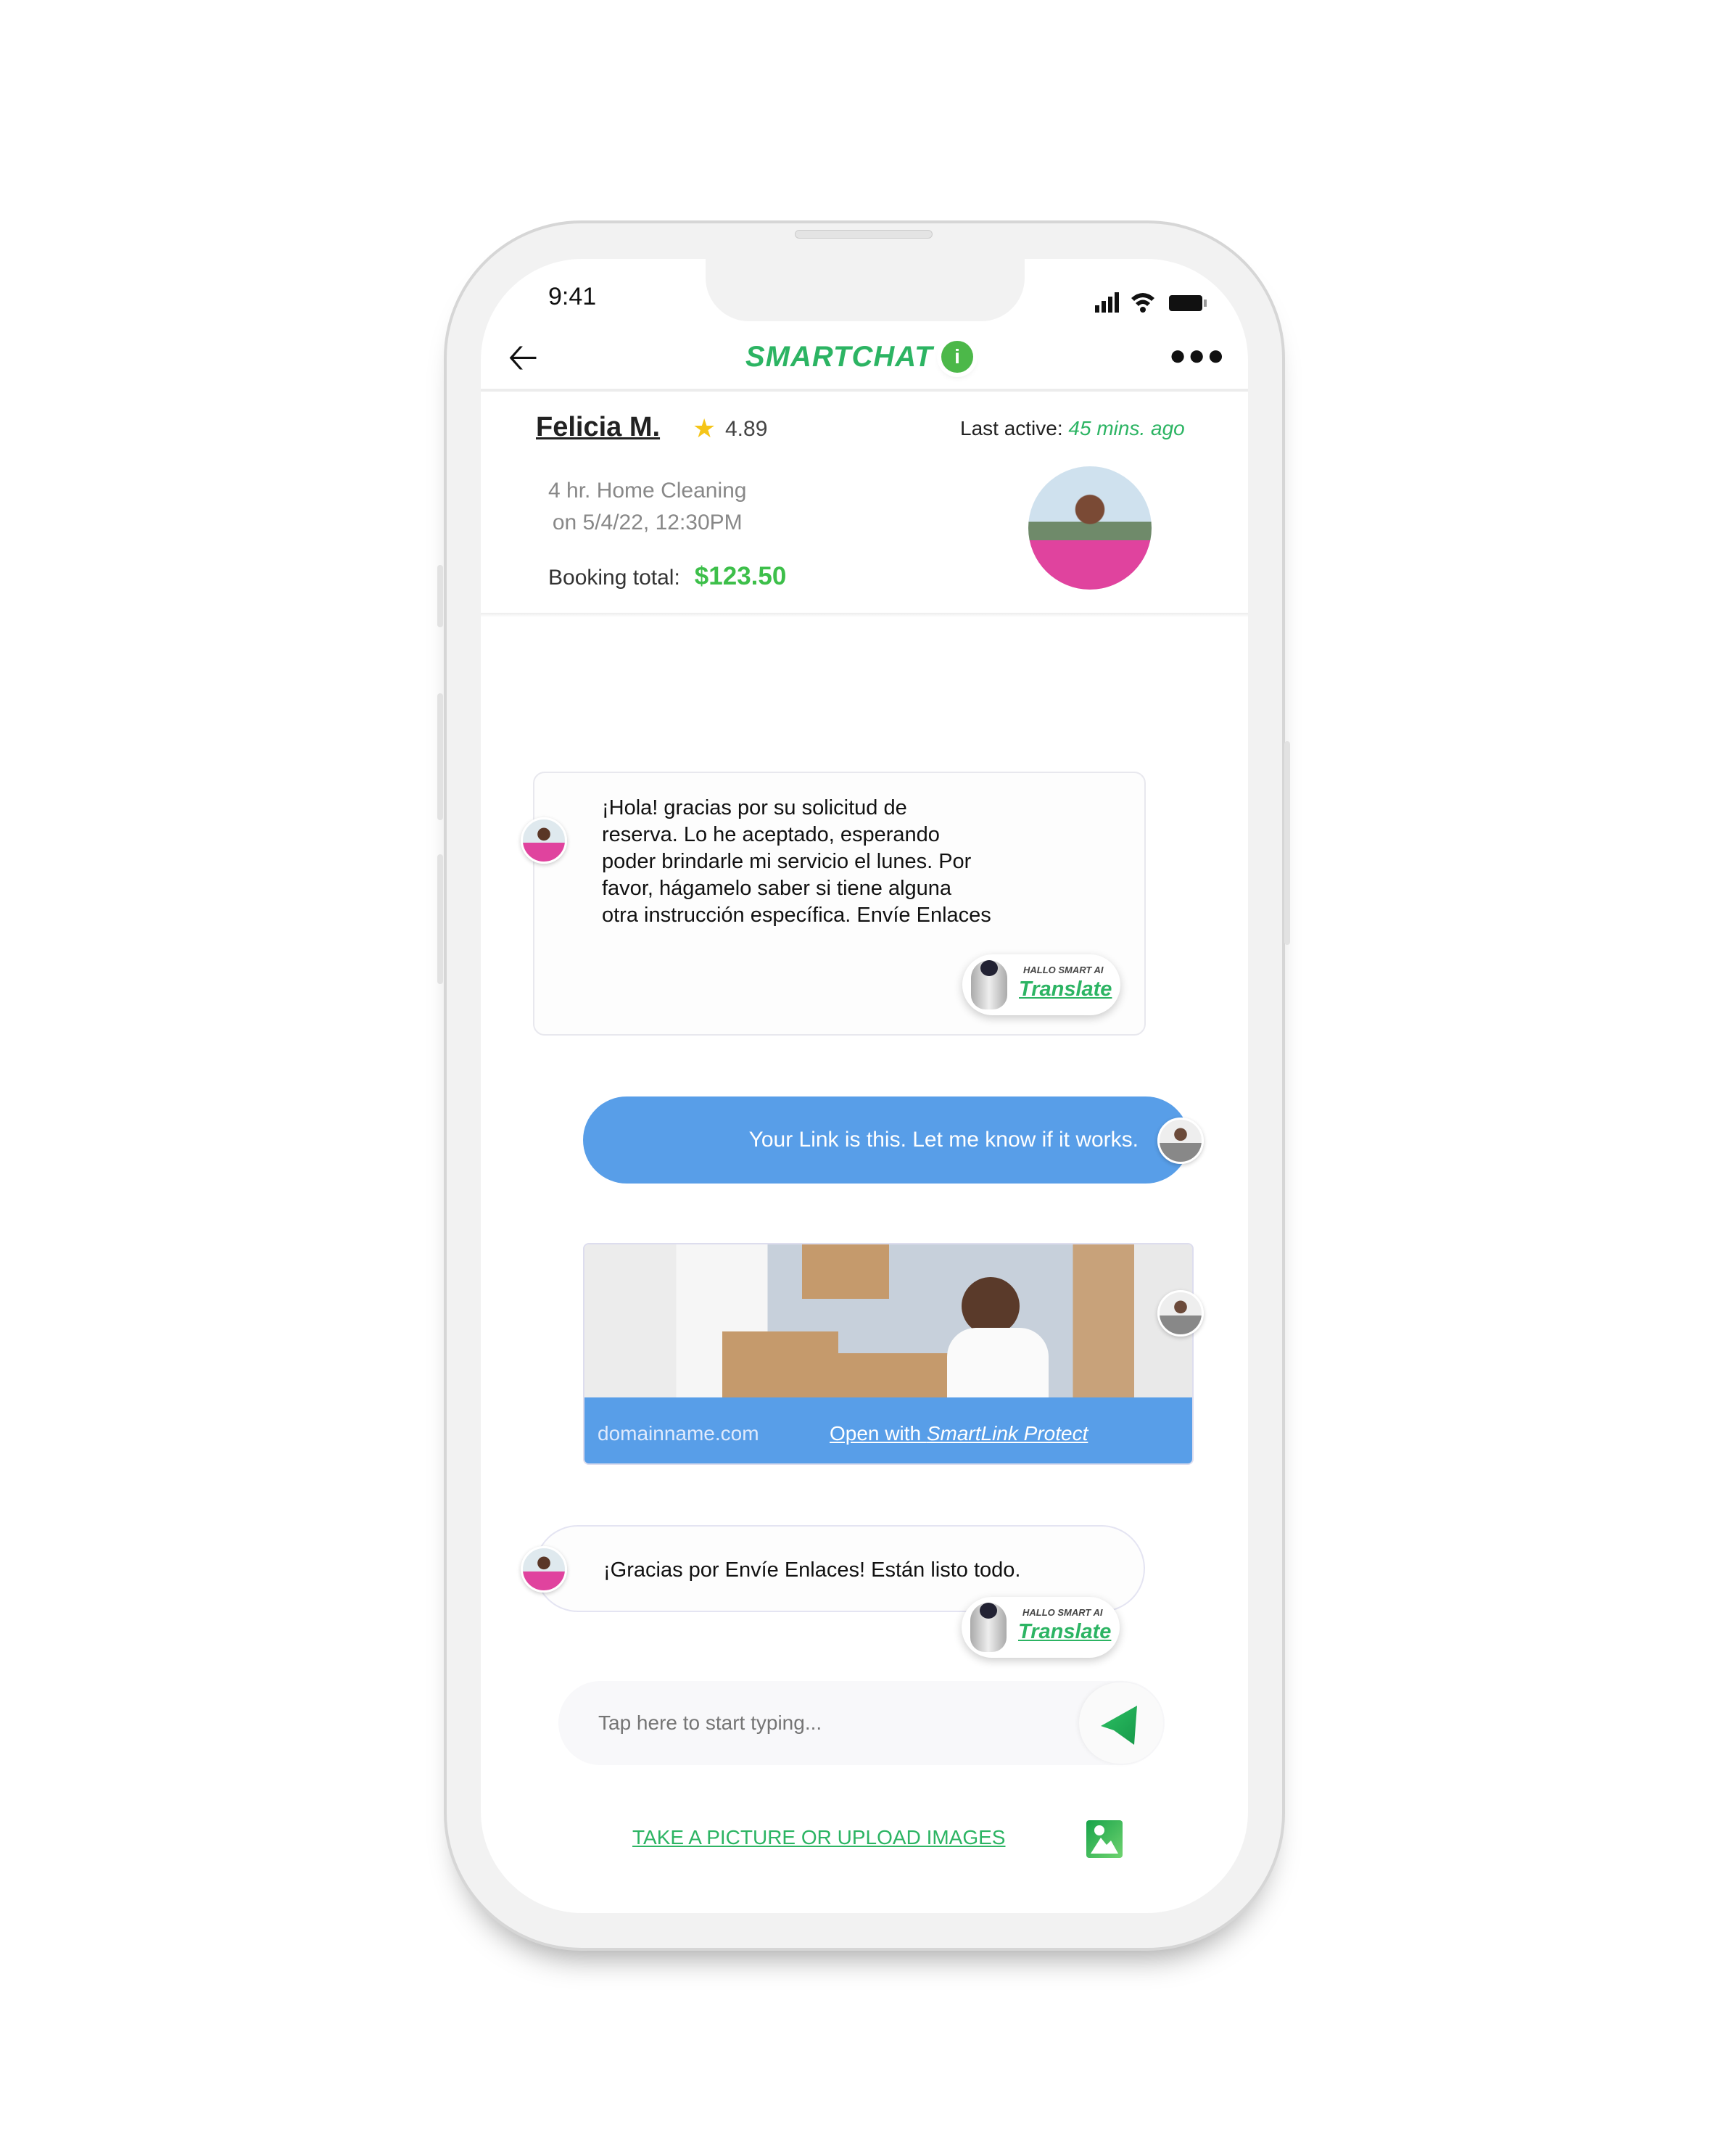 This screenshot has height=2156, width=1723. I want to click on service-info: 4 hr. Home Cleaning on 5/4/22, 12:30PM, so click(647, 507).